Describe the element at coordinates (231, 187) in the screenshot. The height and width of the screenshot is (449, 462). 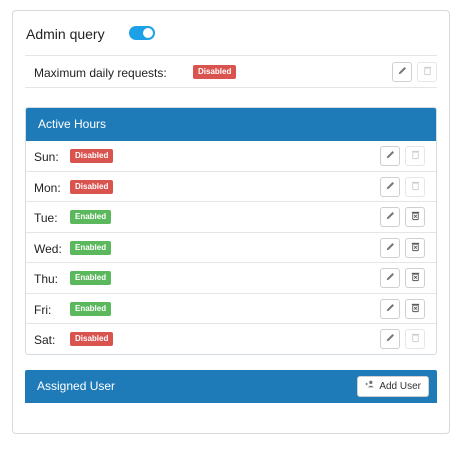
I see `day-row: Mon: Disabled` at that location.